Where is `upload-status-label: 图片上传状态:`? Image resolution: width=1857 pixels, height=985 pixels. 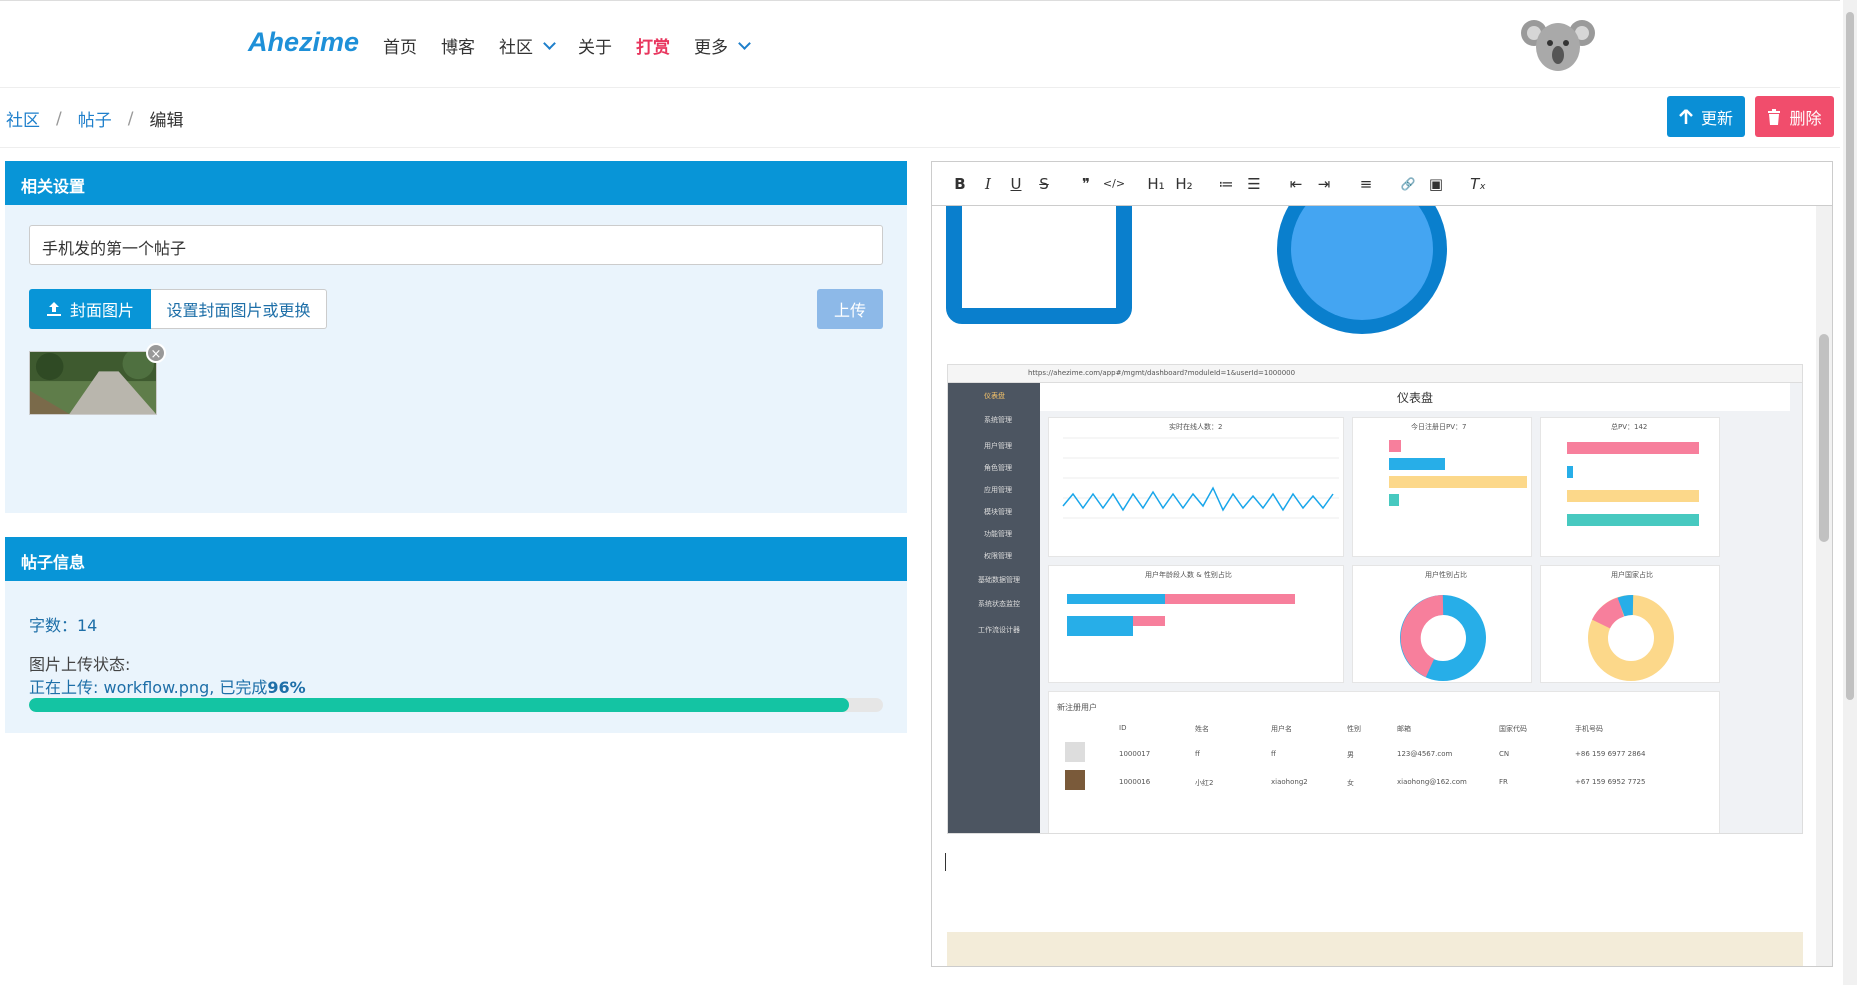
upload-status-label: 图片上传状态: is located at coordinates (80, 664).